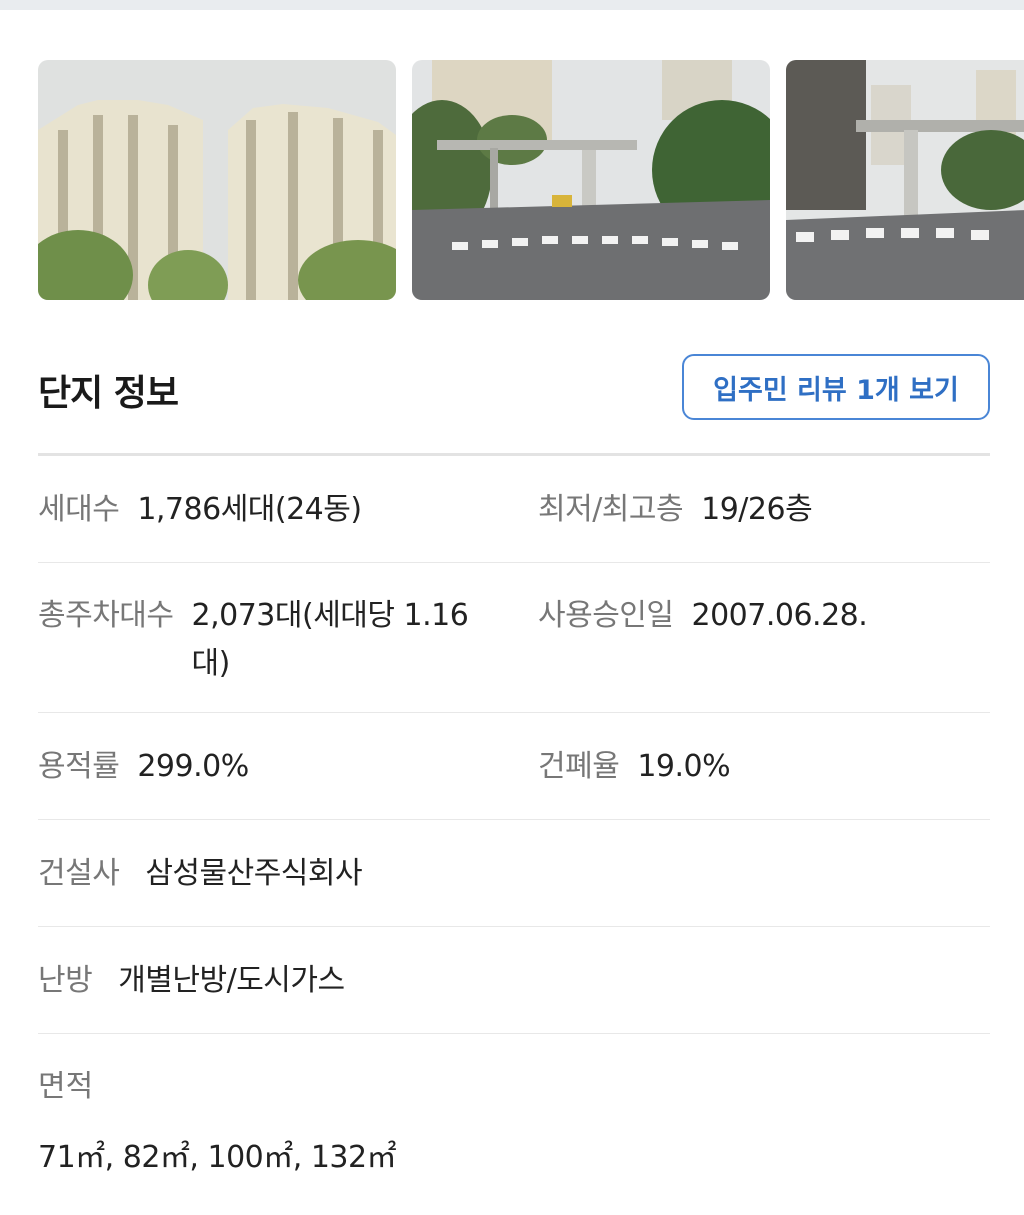  I want to click on info-row-builder: 건설사 삼성물산주식회사, so click(514, 888).